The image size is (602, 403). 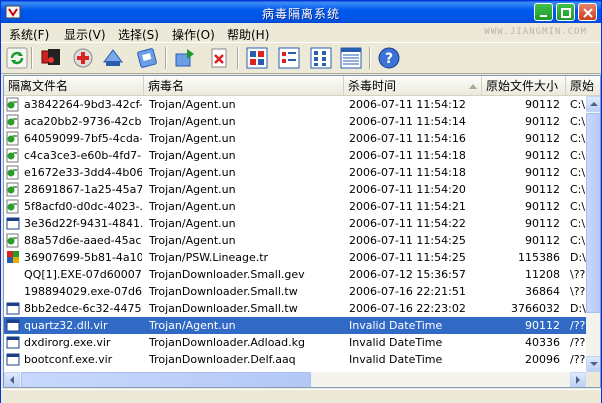 I want to click on cell-kill-time: 2006-07-16 22:23:02, so click(x=407, y=308).